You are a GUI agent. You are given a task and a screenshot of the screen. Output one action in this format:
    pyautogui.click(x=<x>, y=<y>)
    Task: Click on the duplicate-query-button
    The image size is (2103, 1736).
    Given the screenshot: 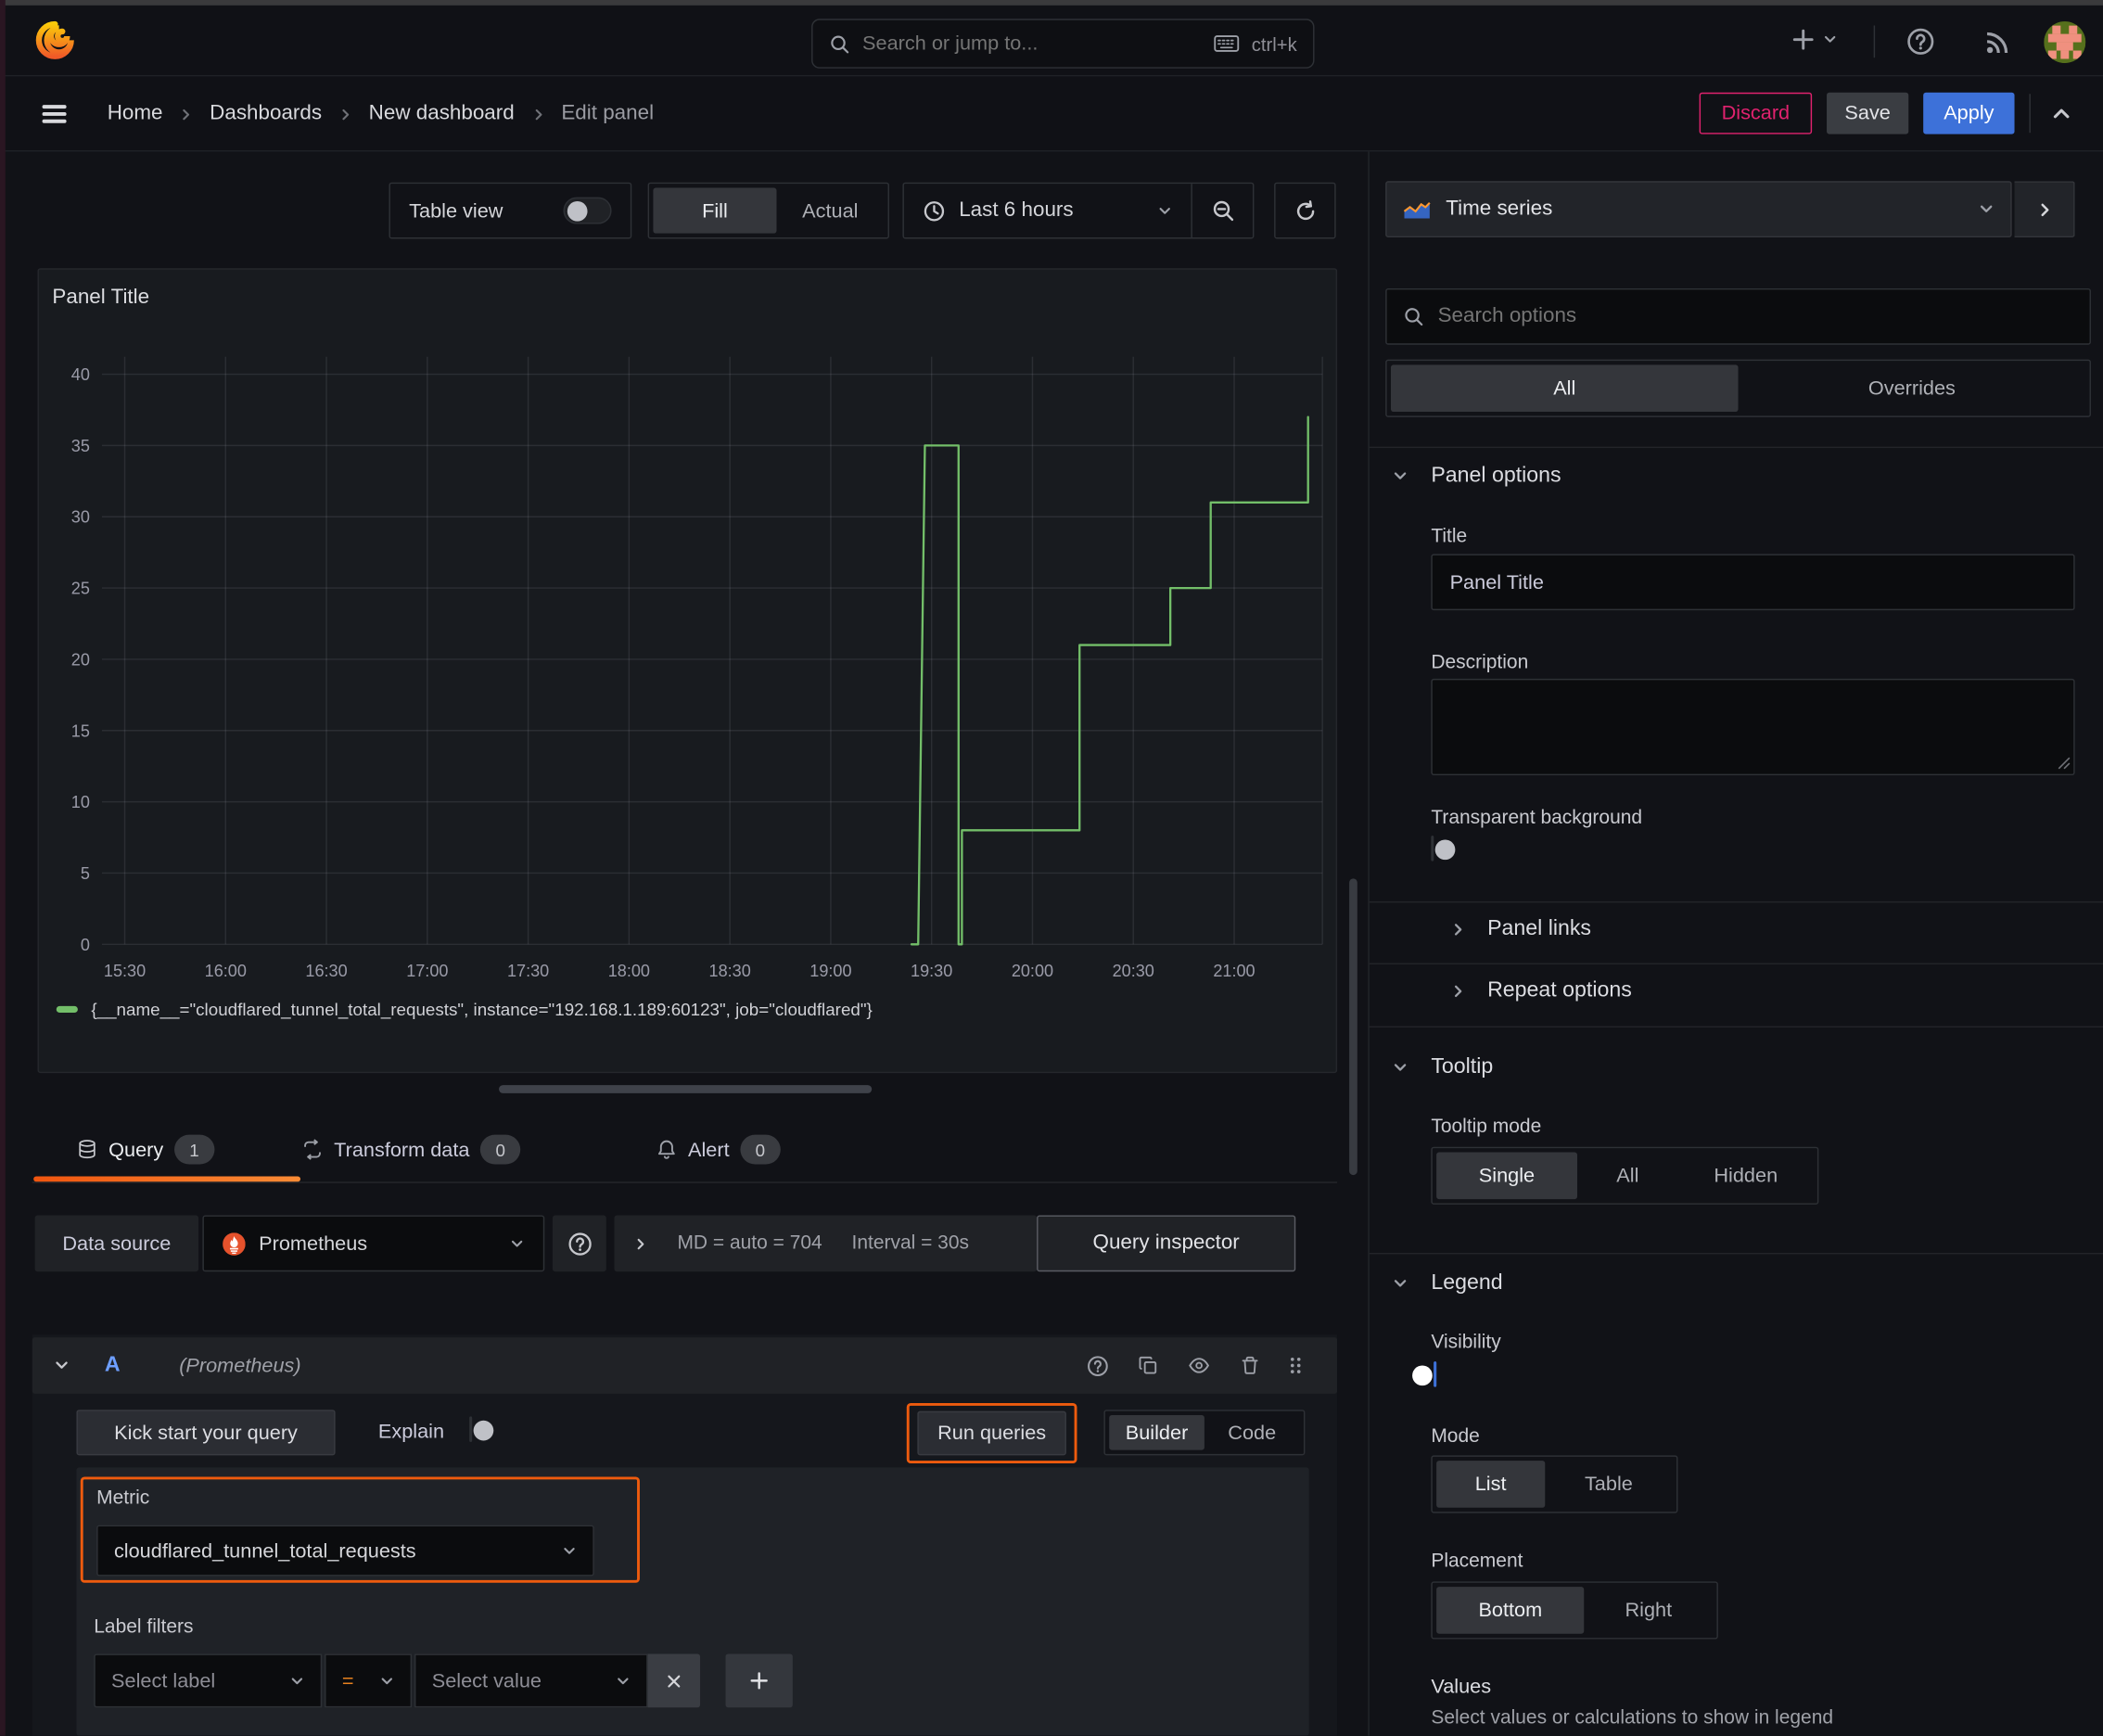 What is the action you would take?
    pyautogui.click(x=1148, y=1365)
    